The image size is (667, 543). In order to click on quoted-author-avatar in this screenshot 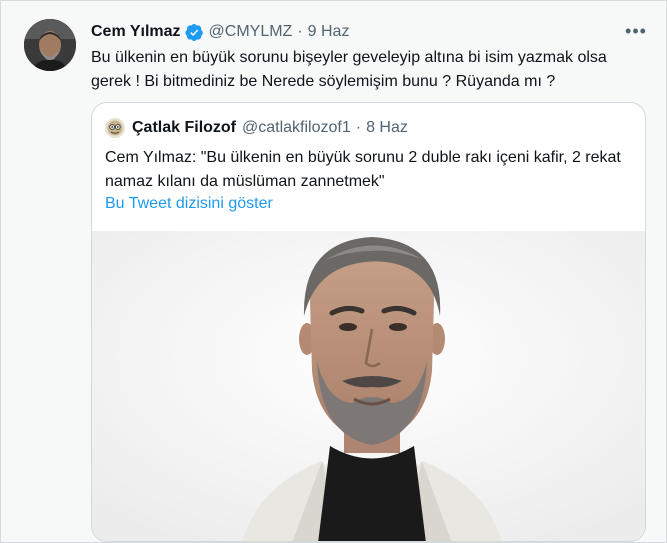, I will do `click(115, 128)`.